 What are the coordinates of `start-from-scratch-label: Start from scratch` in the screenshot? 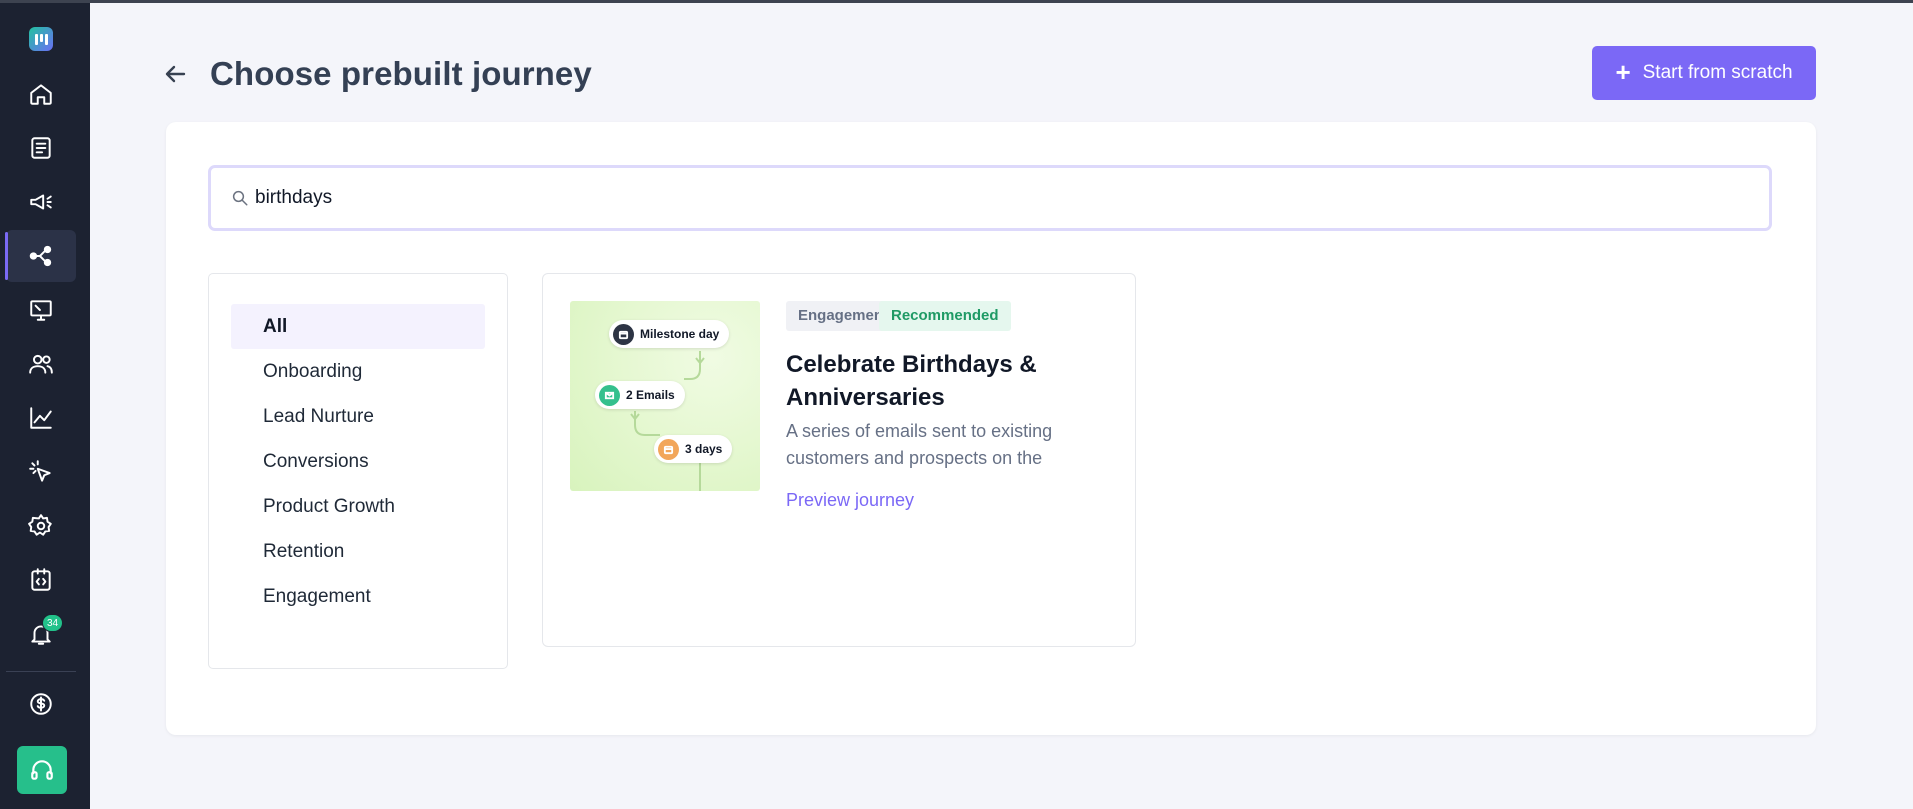 It's located at (1717, 72).